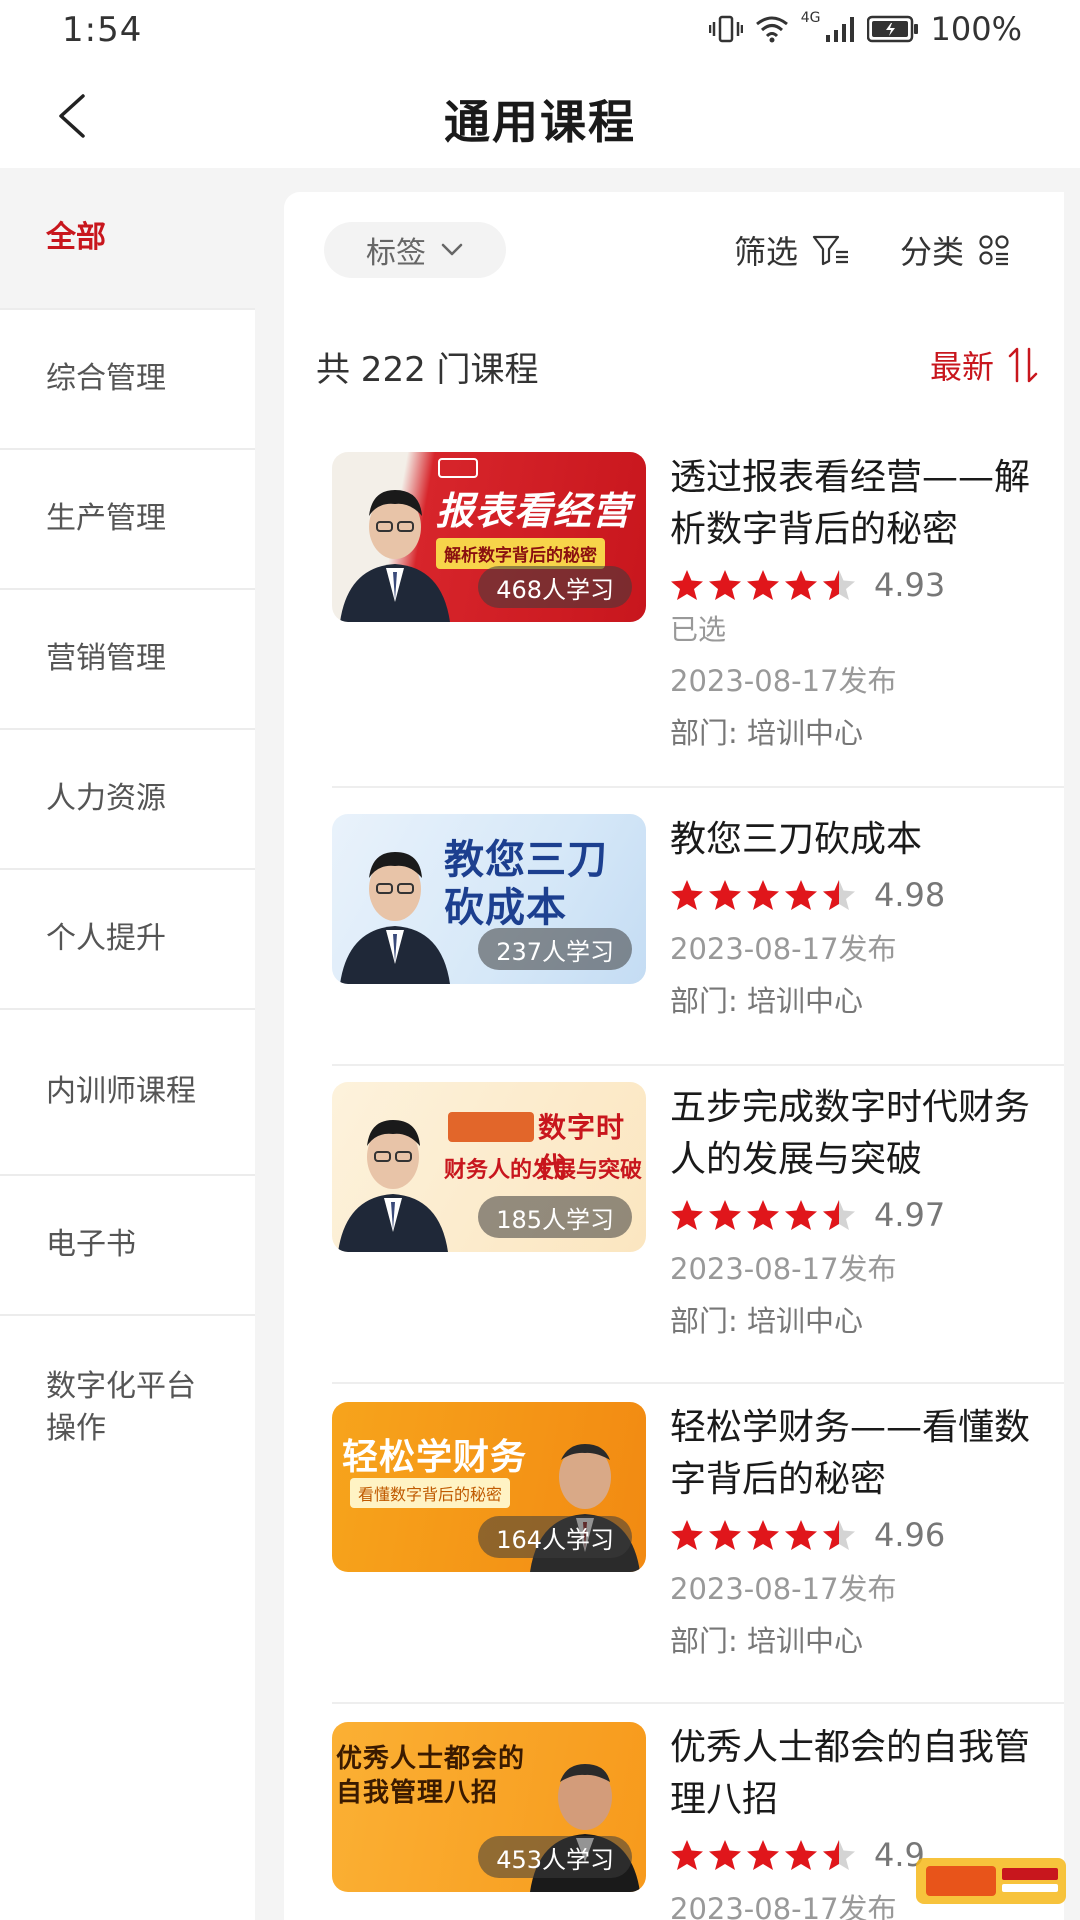 The image size is (1080, 1920). I want to click on thumb-subtitle: 财务人的发展与突破, so click(543, 1170).